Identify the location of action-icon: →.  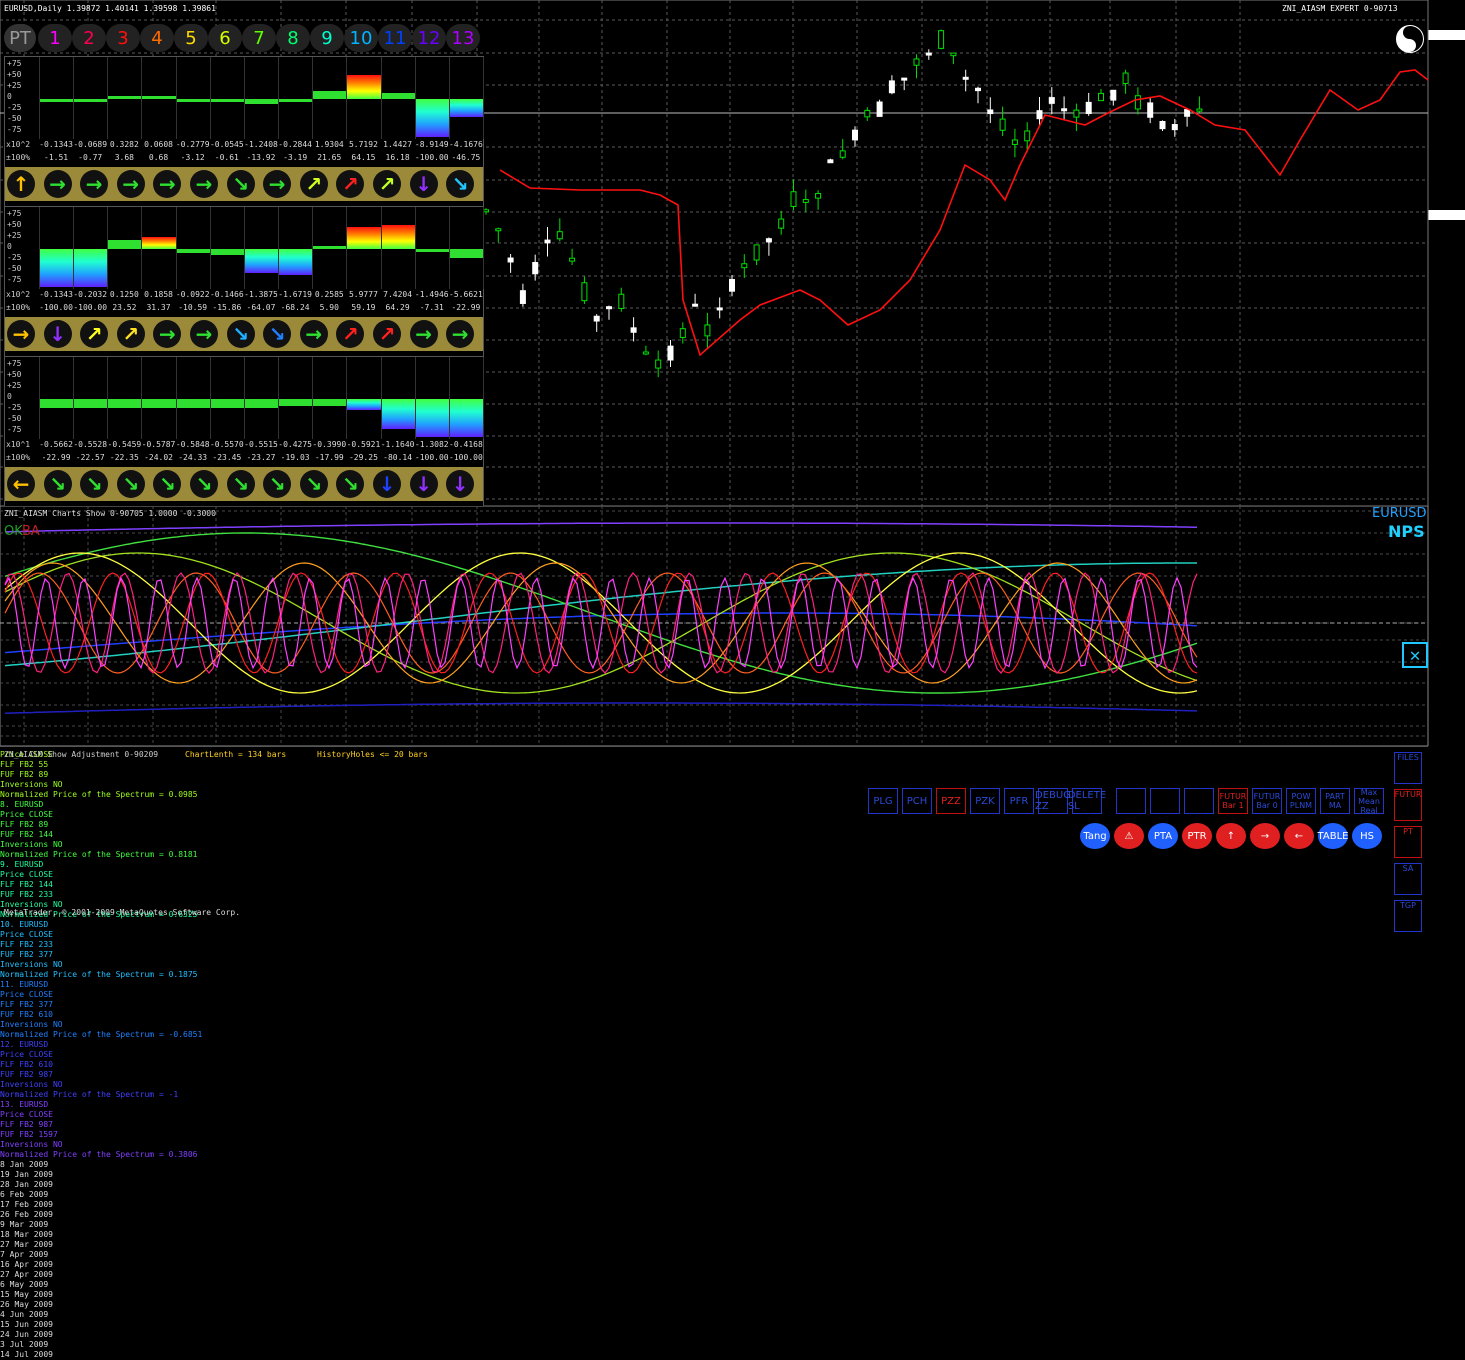
(1265, 836).